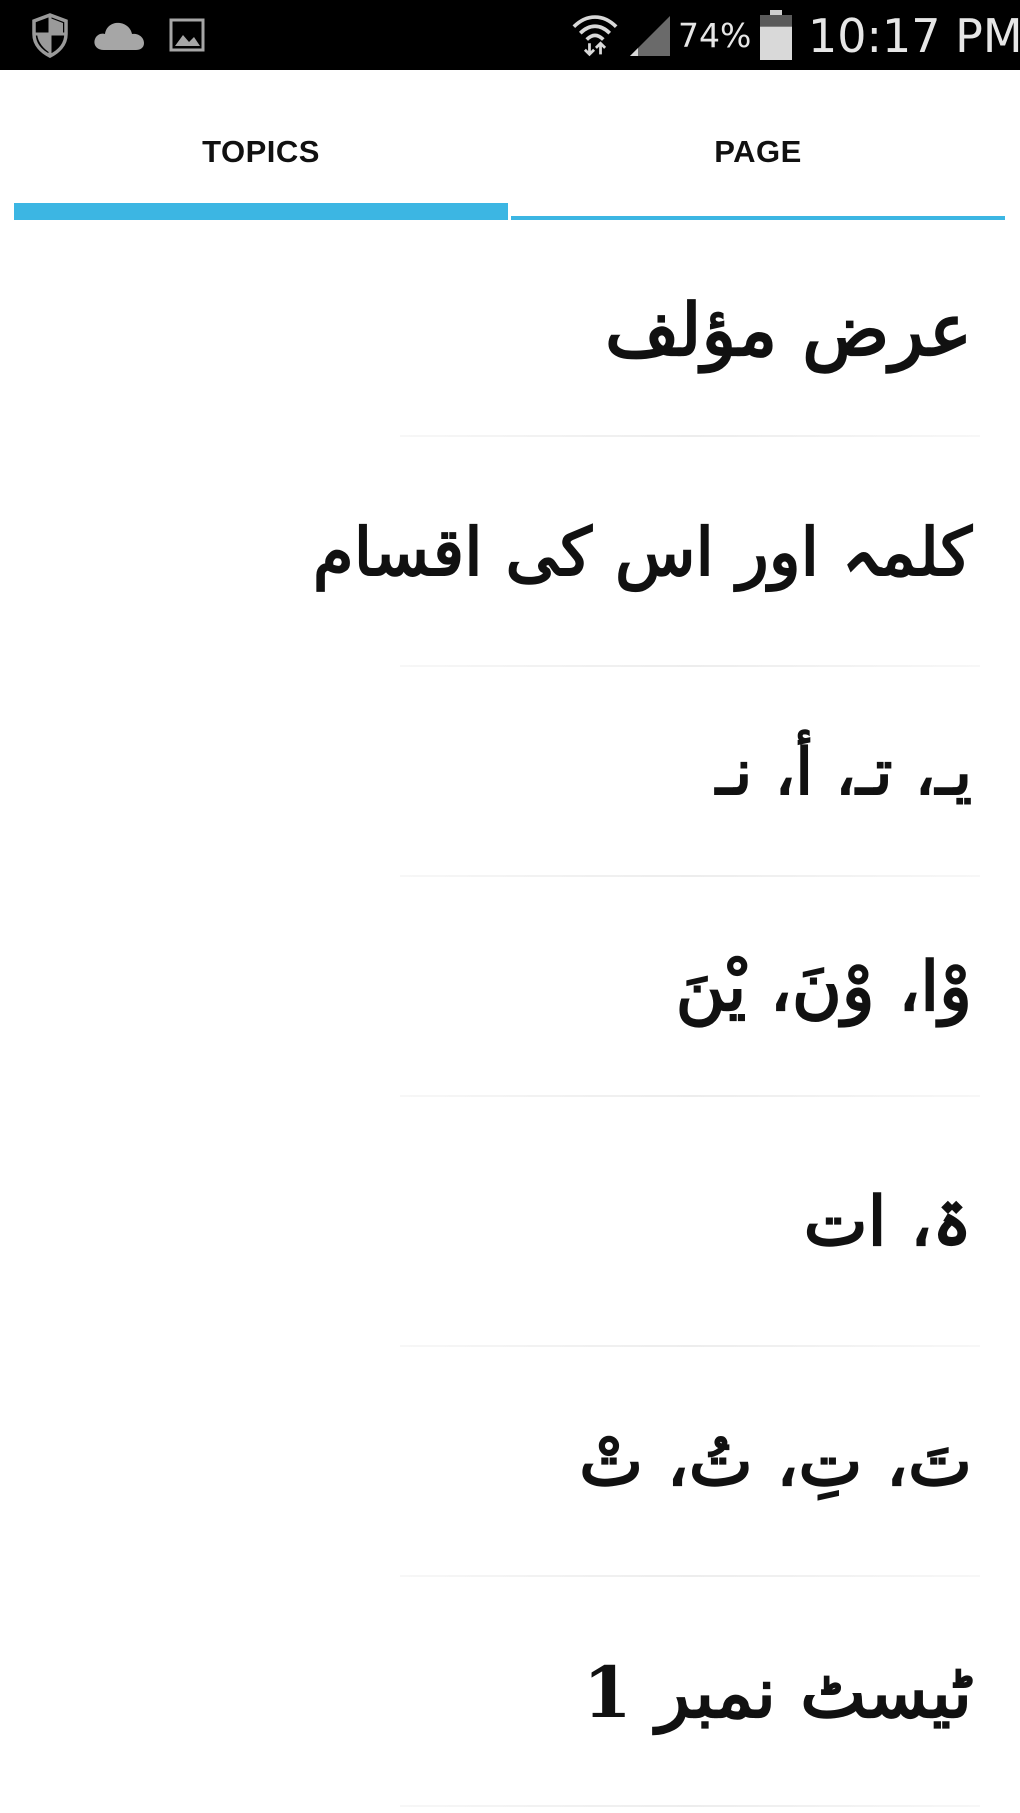 This screenshot has height=1813, width=1020. I want to click on tab-topics-label: TOPICS, so click(261, 151).